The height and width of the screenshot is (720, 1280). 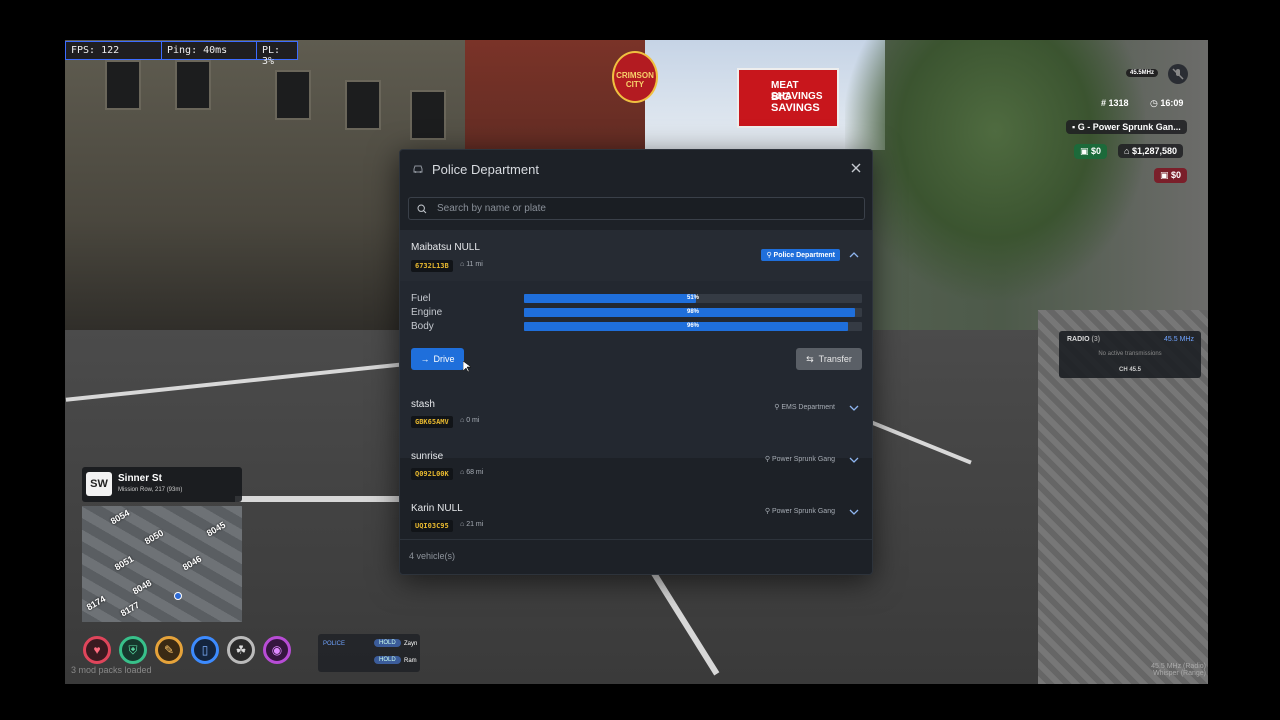 What do you see at coordinates (422, 326) in the screenshot?
I see `body-label: Body` at bounding box center [422, 326].